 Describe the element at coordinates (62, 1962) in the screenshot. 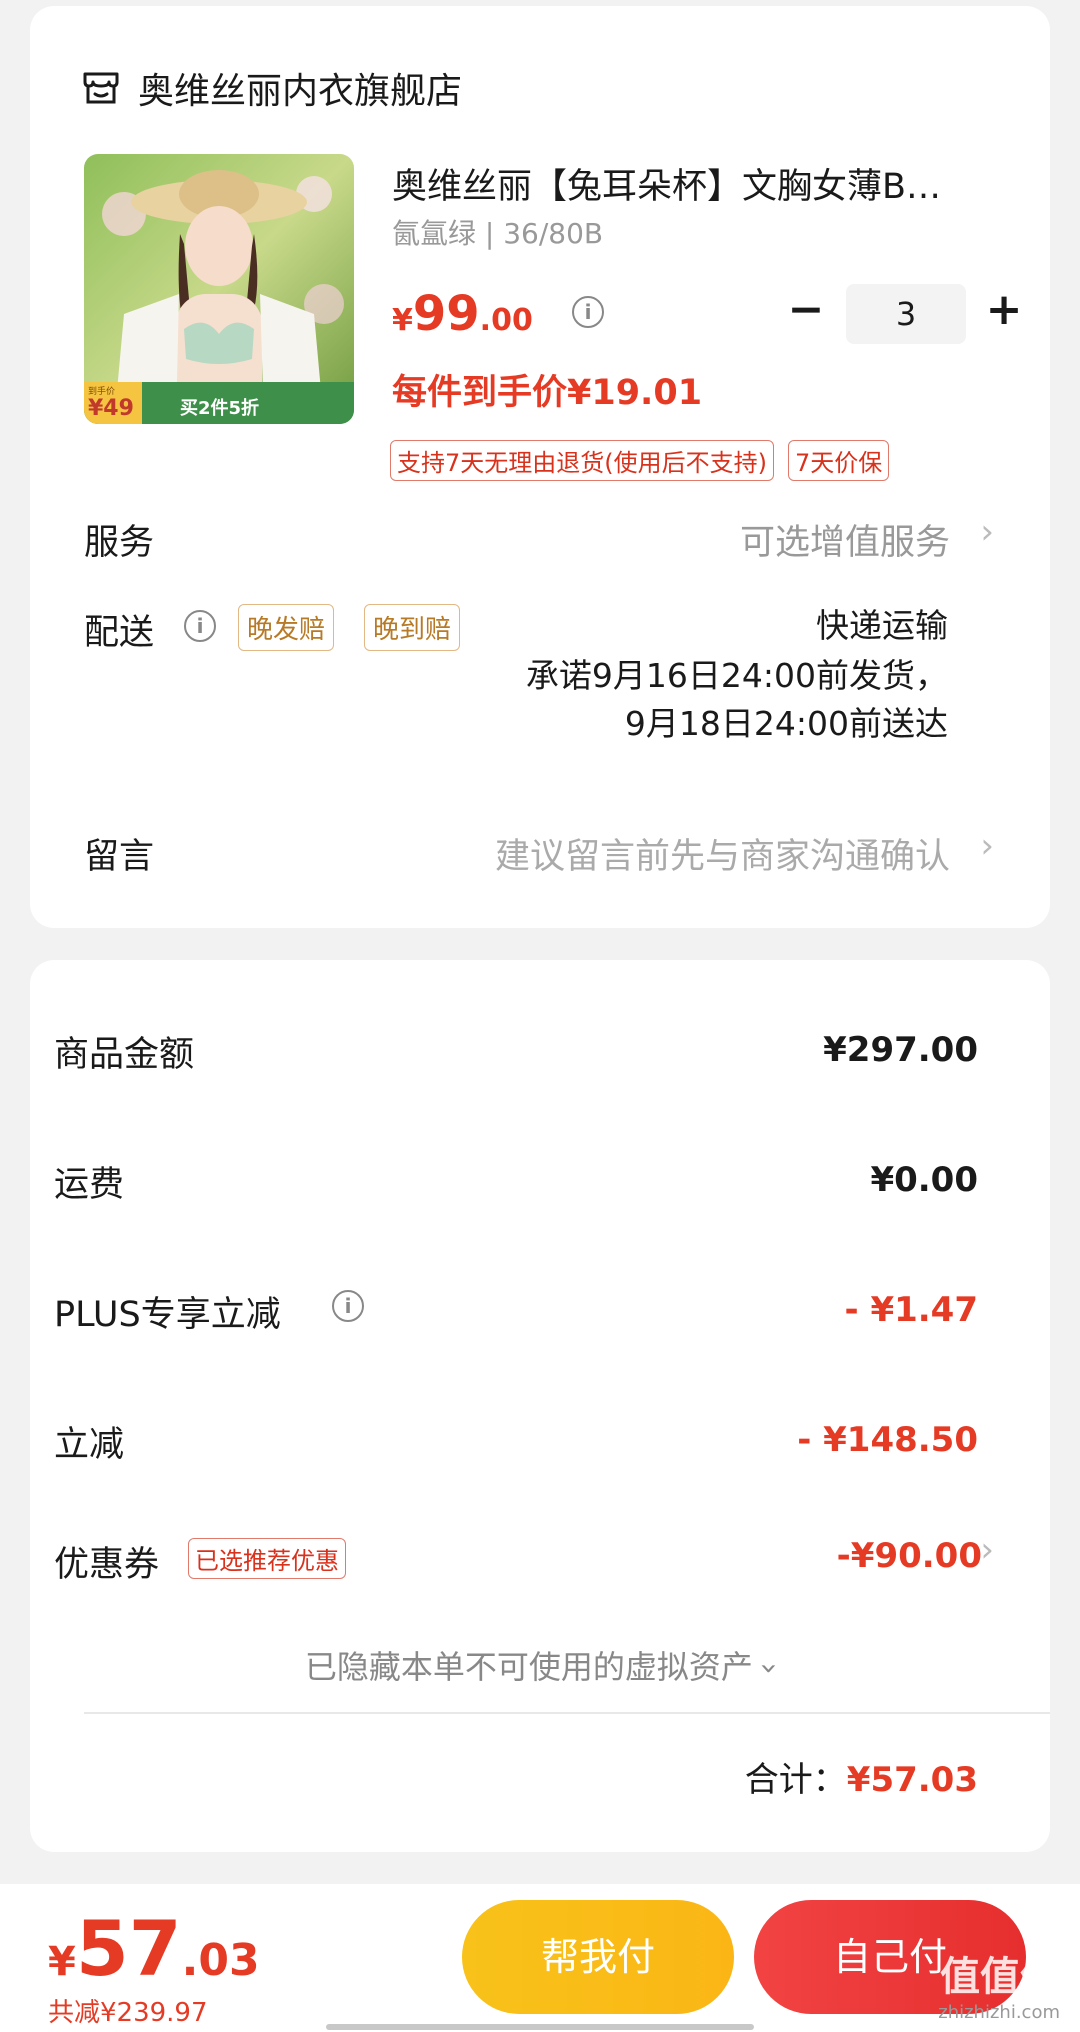

I see `pay-currency: ¥` at that location.